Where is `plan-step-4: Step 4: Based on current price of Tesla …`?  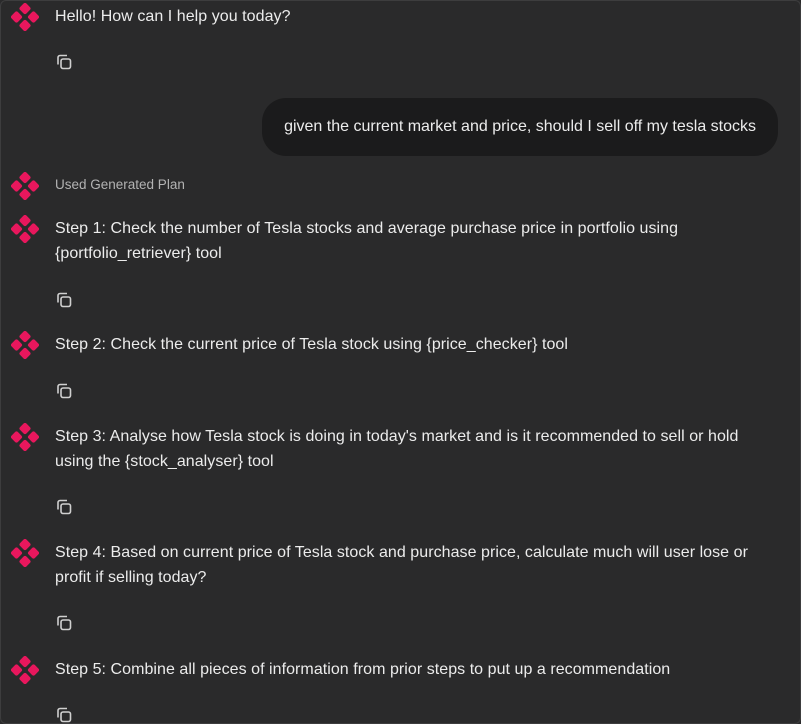
plan-step-4: Step 4: Based on current price of Tesla … is located at coordinates (401, 565).